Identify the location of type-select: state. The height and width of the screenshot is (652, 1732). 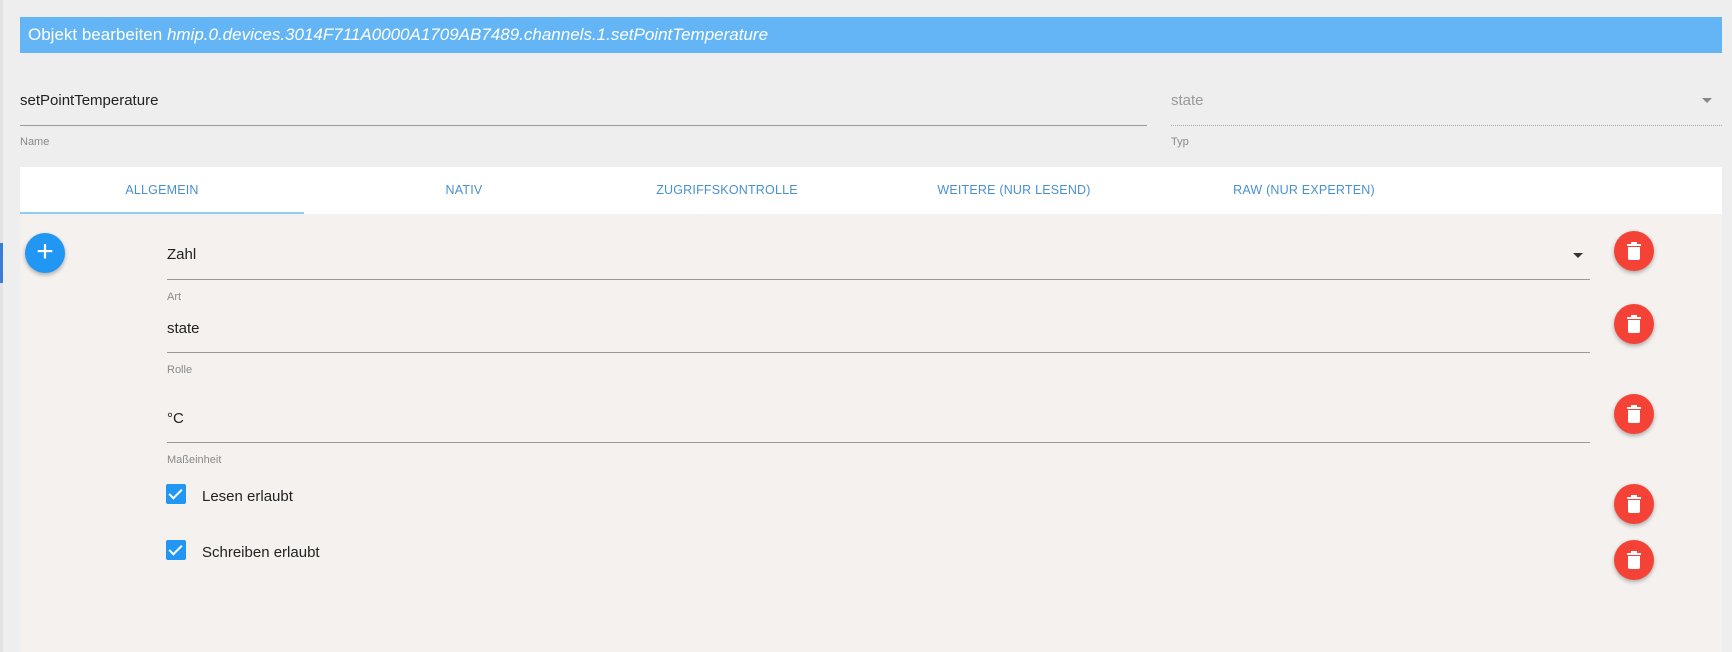
(1446, 107).